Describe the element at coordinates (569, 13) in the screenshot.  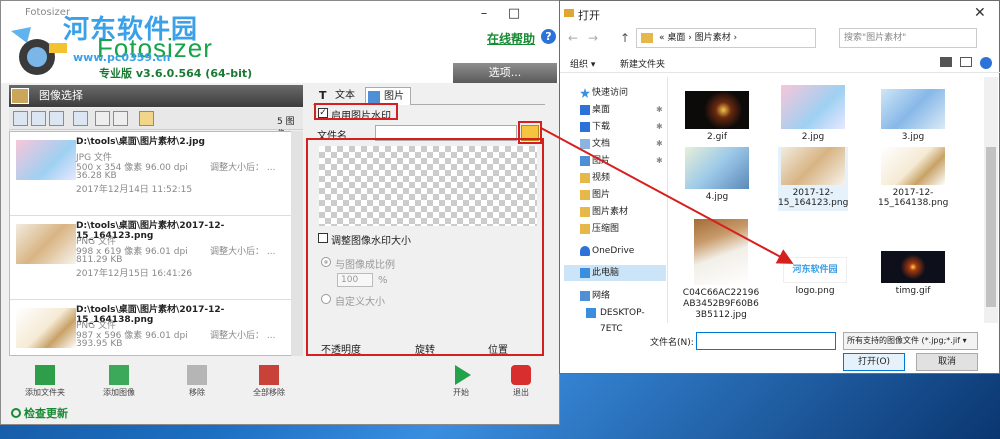
I see `dialog-icon` at that location.